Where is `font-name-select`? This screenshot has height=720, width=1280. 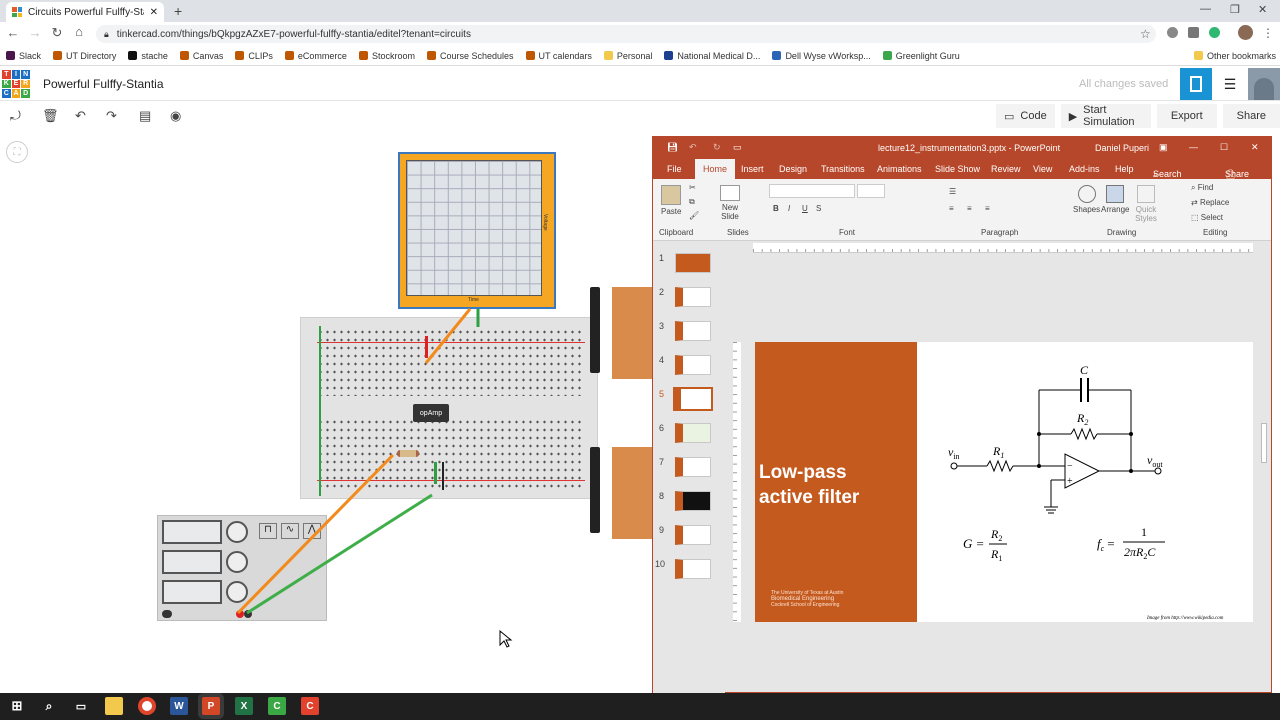
font-name-select is located at coordinates (812, 191).